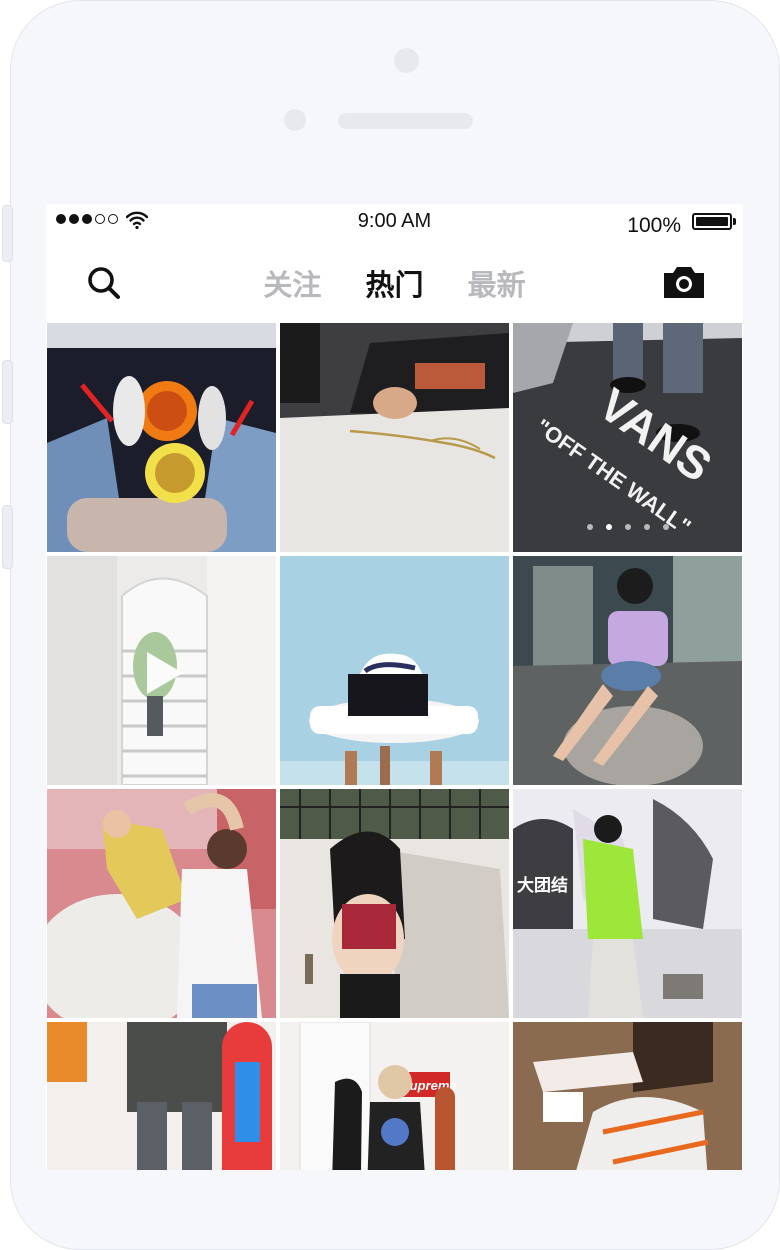 The width and height of the screenshot is (780, 1250). I want to click on volume-down-button, so click(7, 537).